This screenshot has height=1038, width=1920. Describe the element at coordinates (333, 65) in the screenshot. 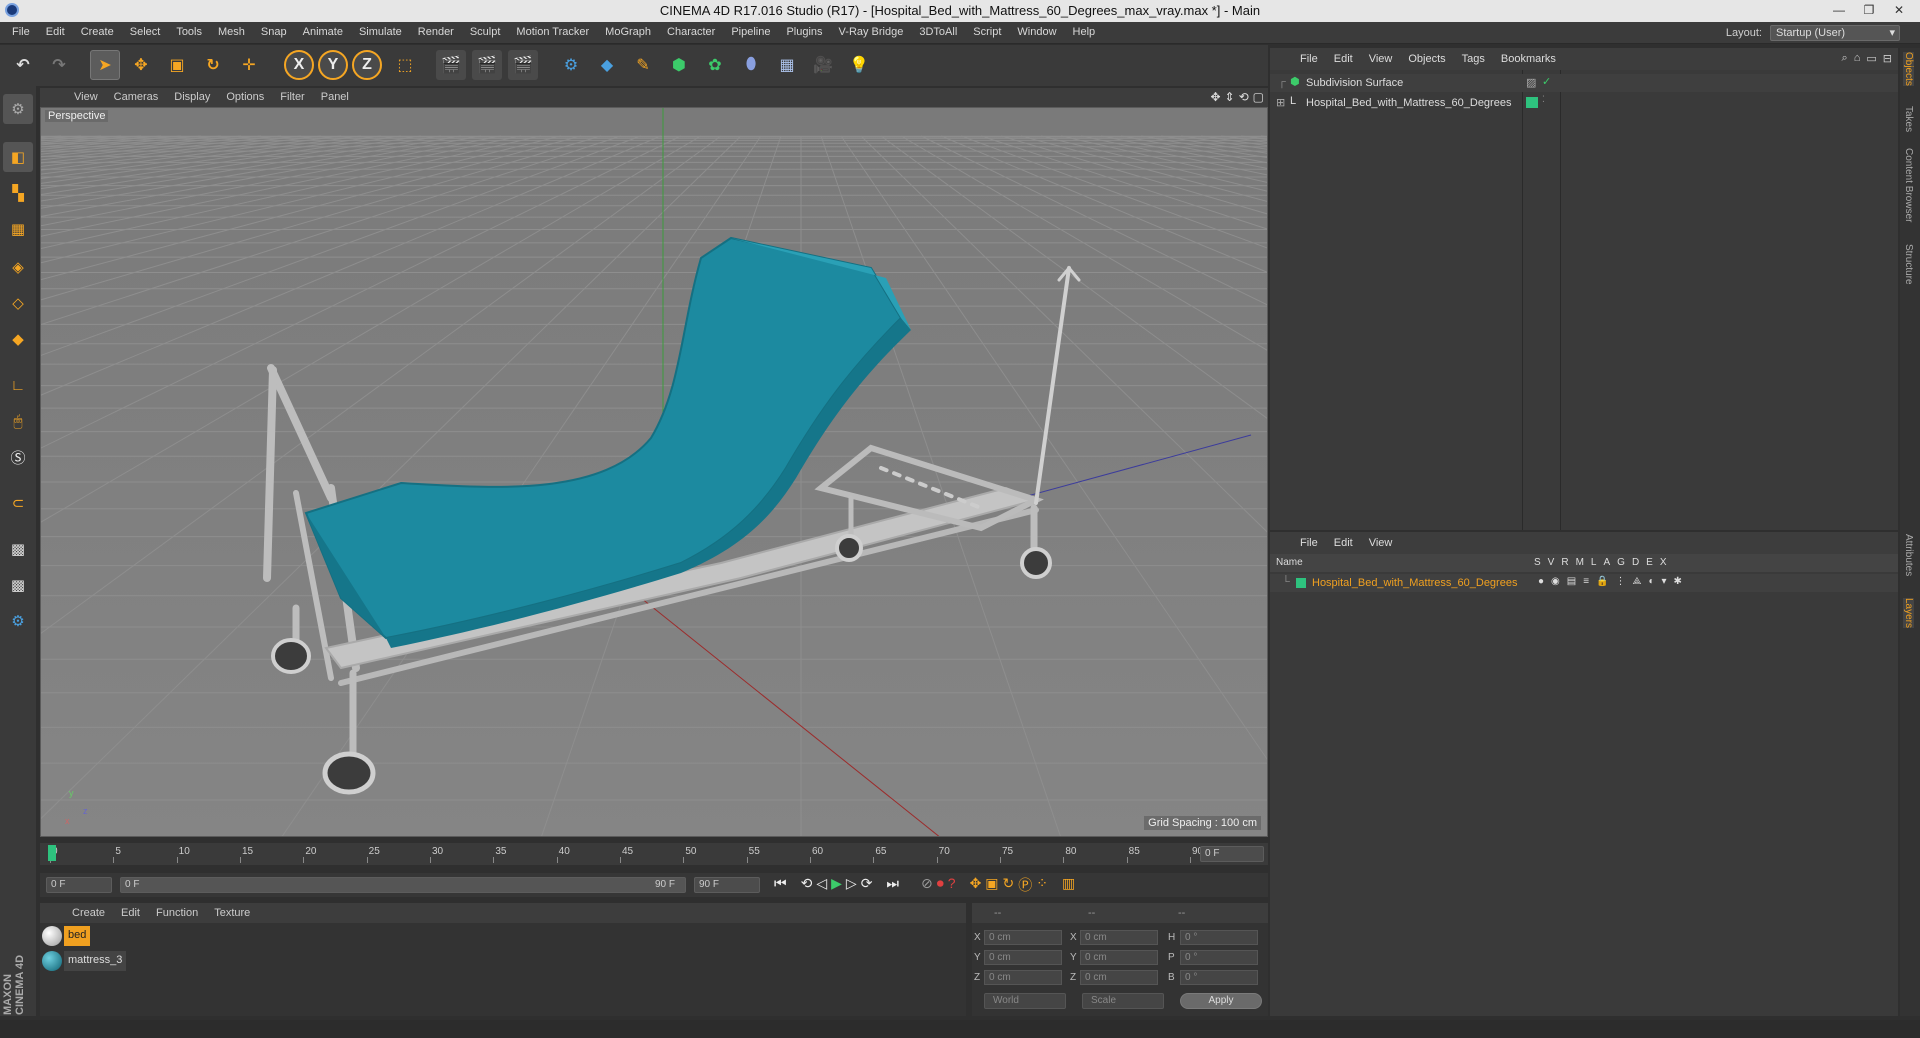

I see `y-axis-lock-icon: Y` at that location.